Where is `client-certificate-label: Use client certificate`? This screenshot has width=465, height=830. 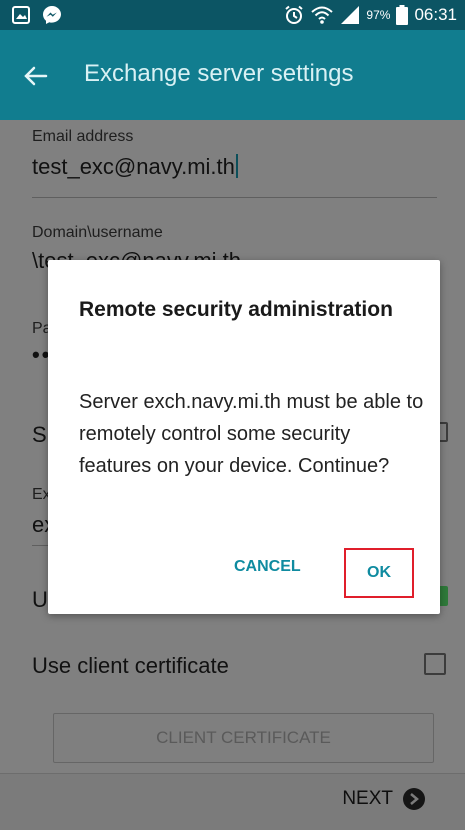 client-certificate-label: Use client certificate is located at coordinates (130, 665).